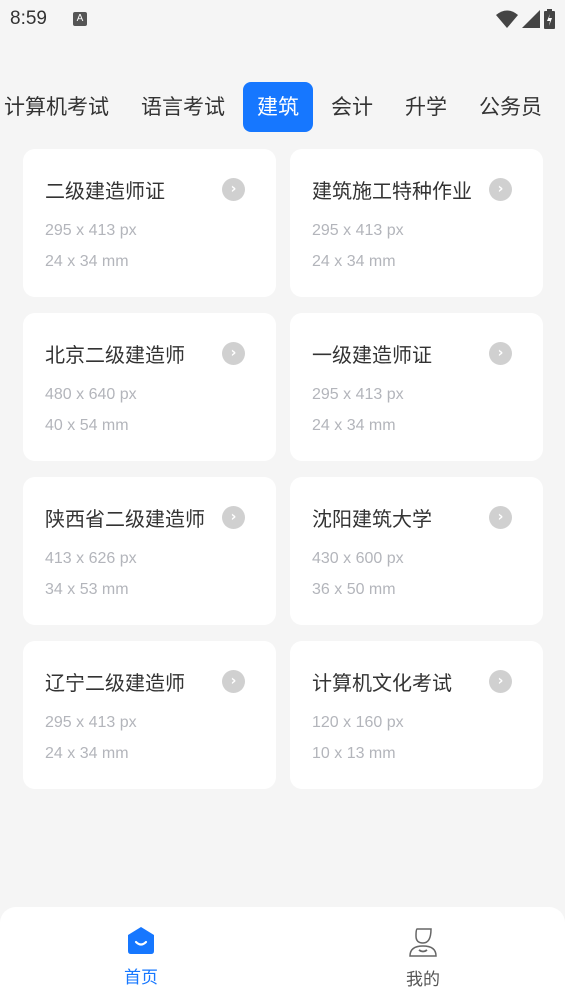 Image resolution: width=565 pixels, height=1004 pixels. What do you see at coordinates (372, 519) in the screenshot?
I see `card-title: 沈阳建筑大学` at bounding box center [372, 519].